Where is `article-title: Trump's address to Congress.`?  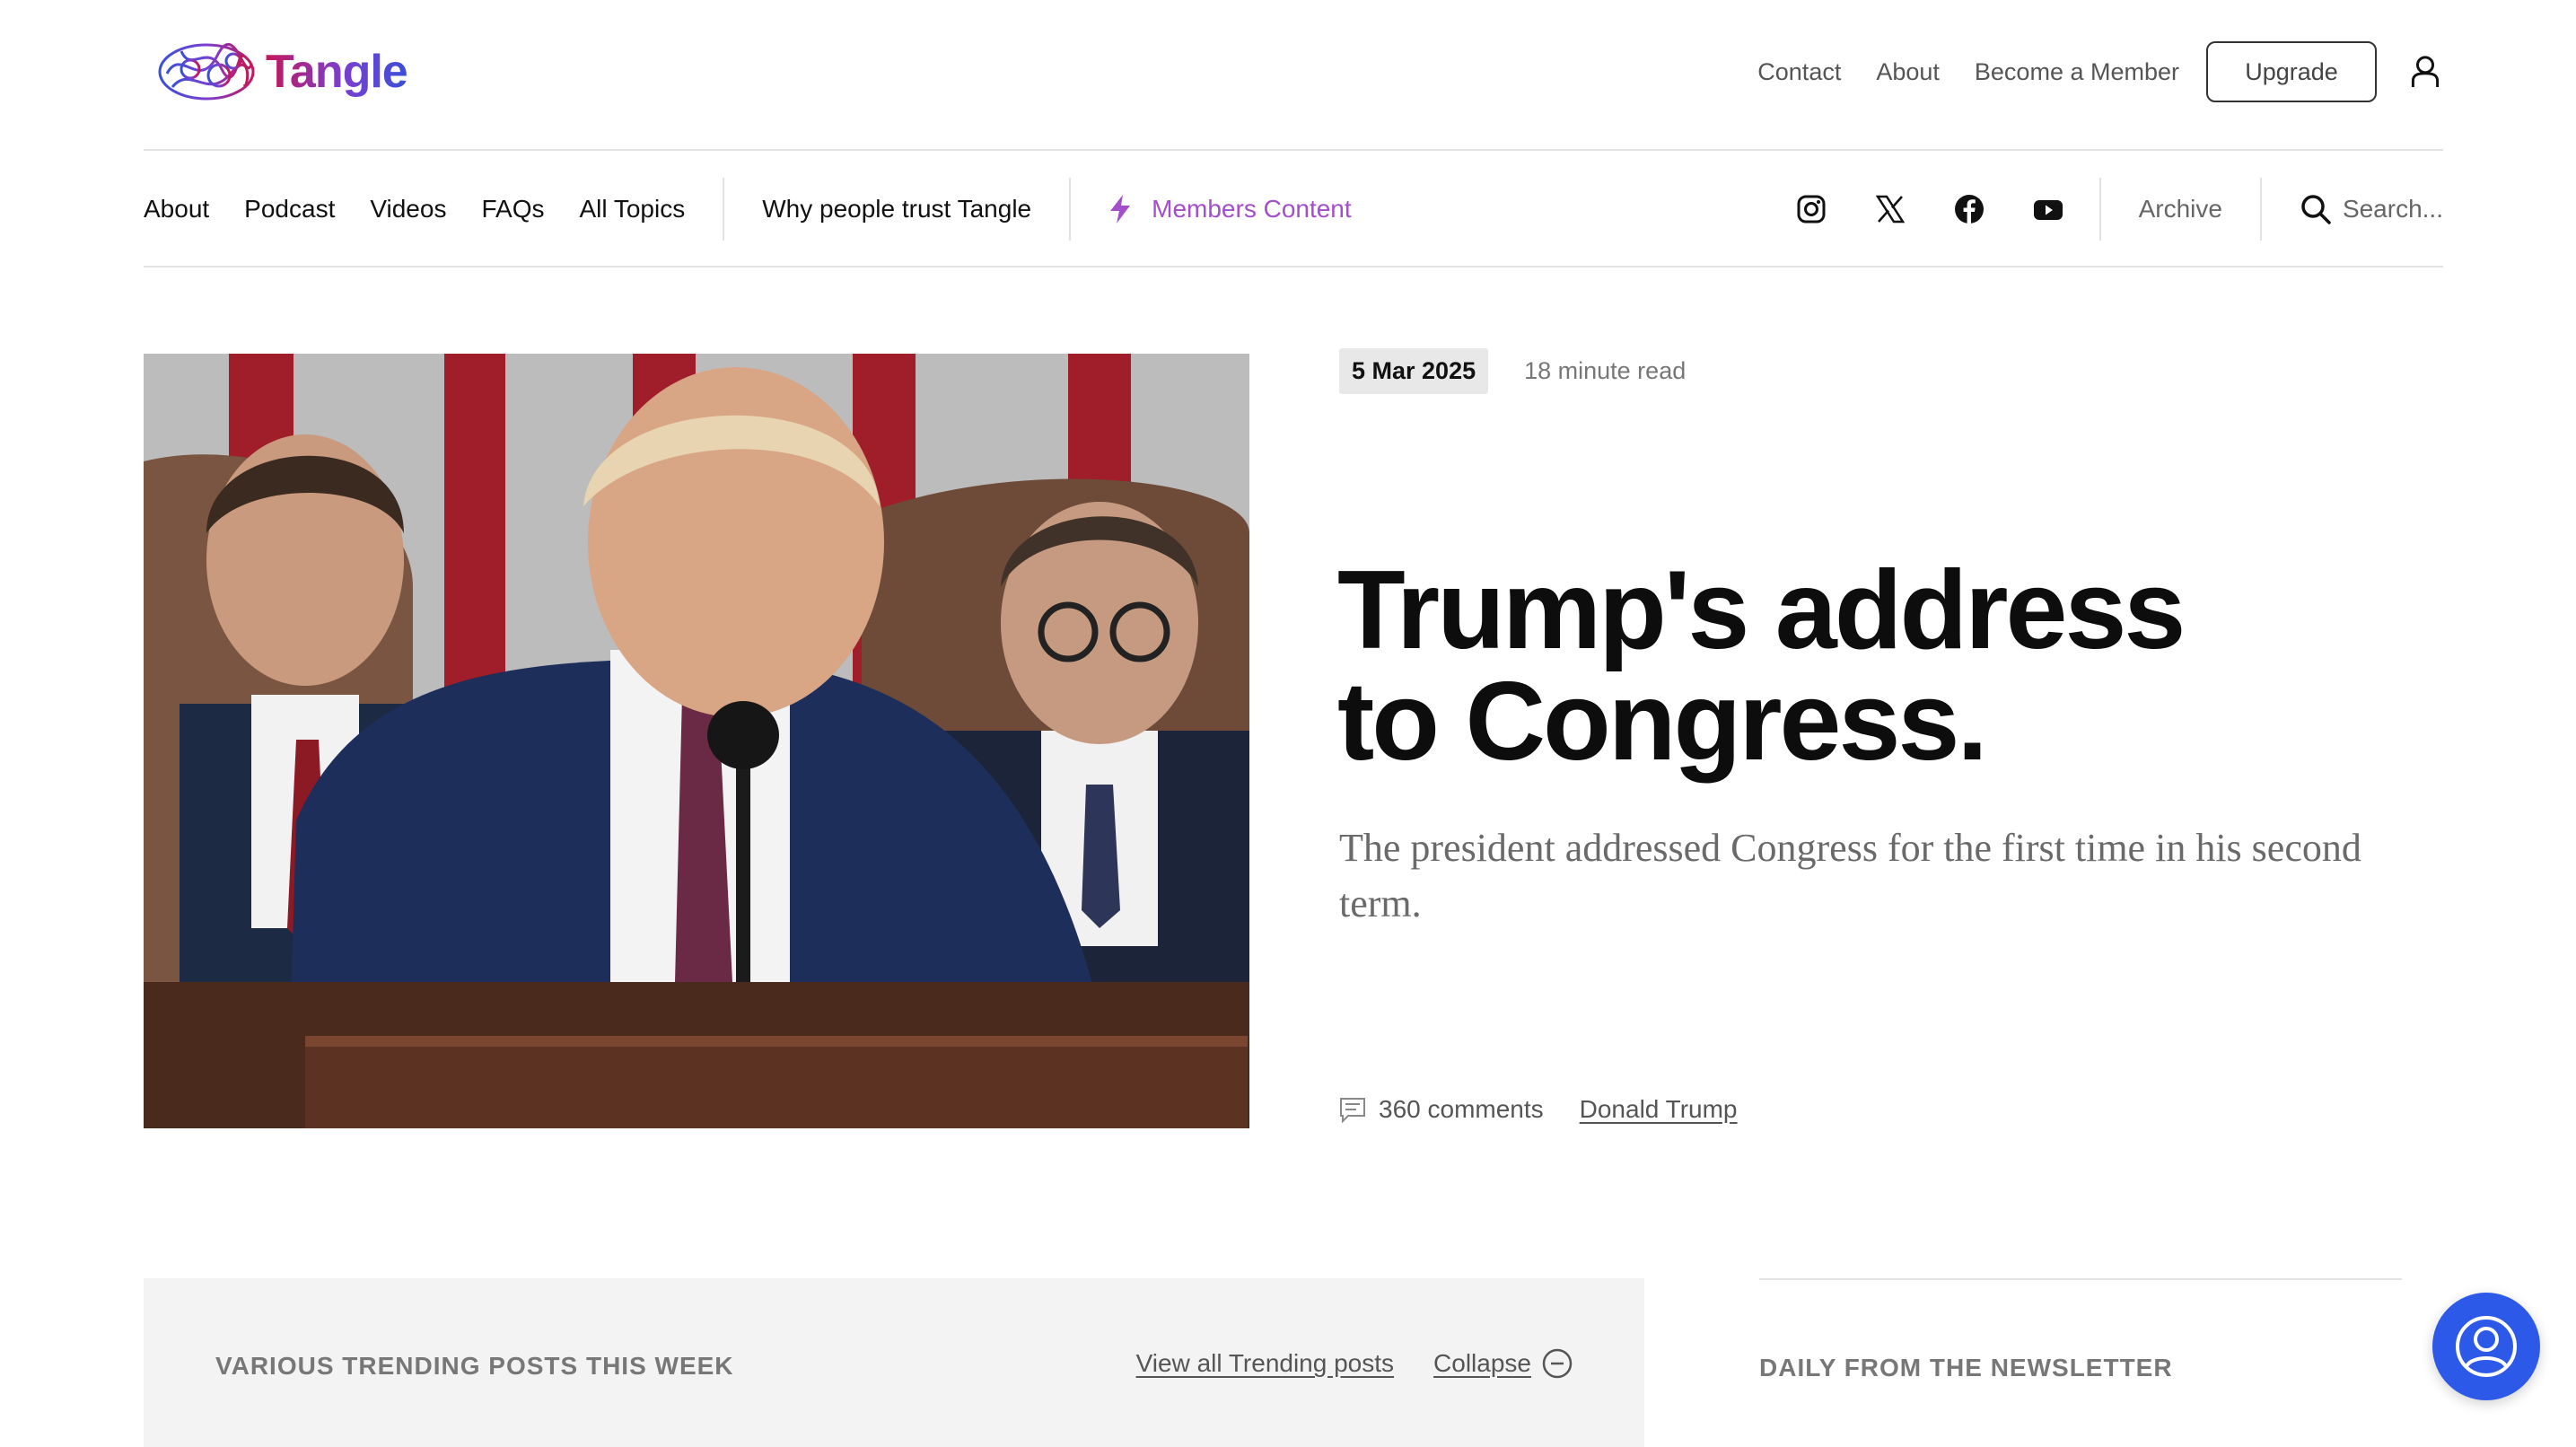 article-title: Trump's address to Congress. is located at coordinates (1831, 666).